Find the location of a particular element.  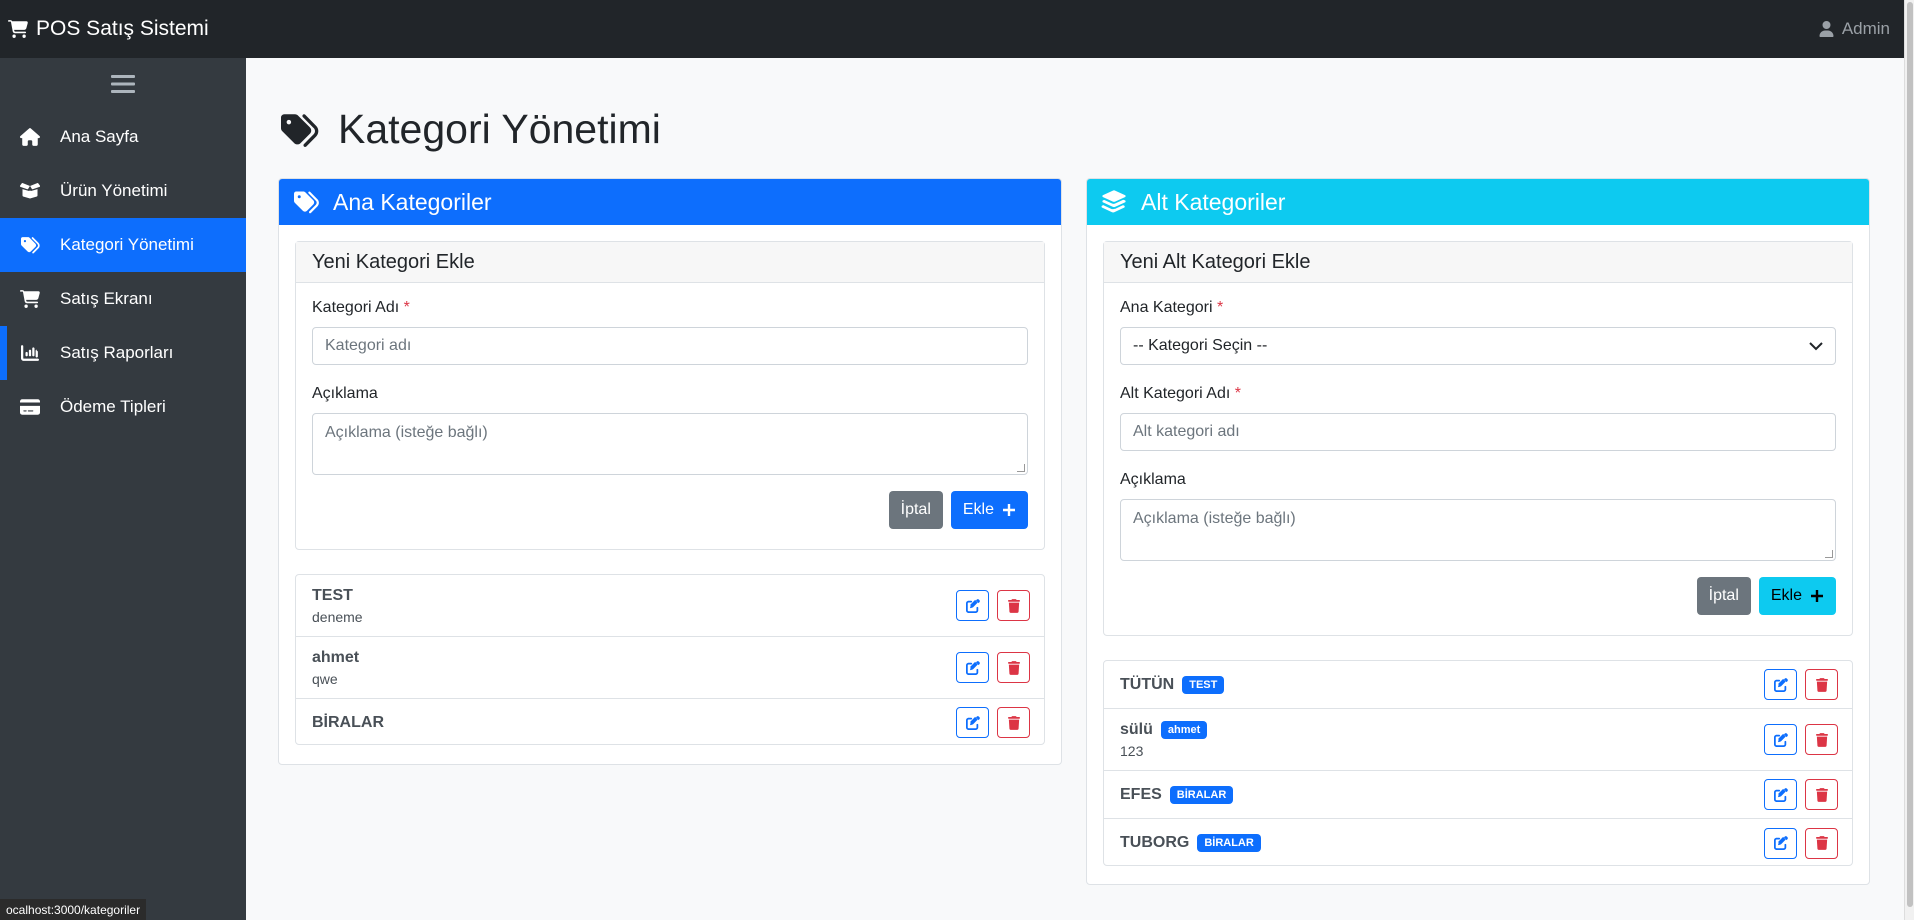

user-name: Admin is located at coordinates (1865, 28).